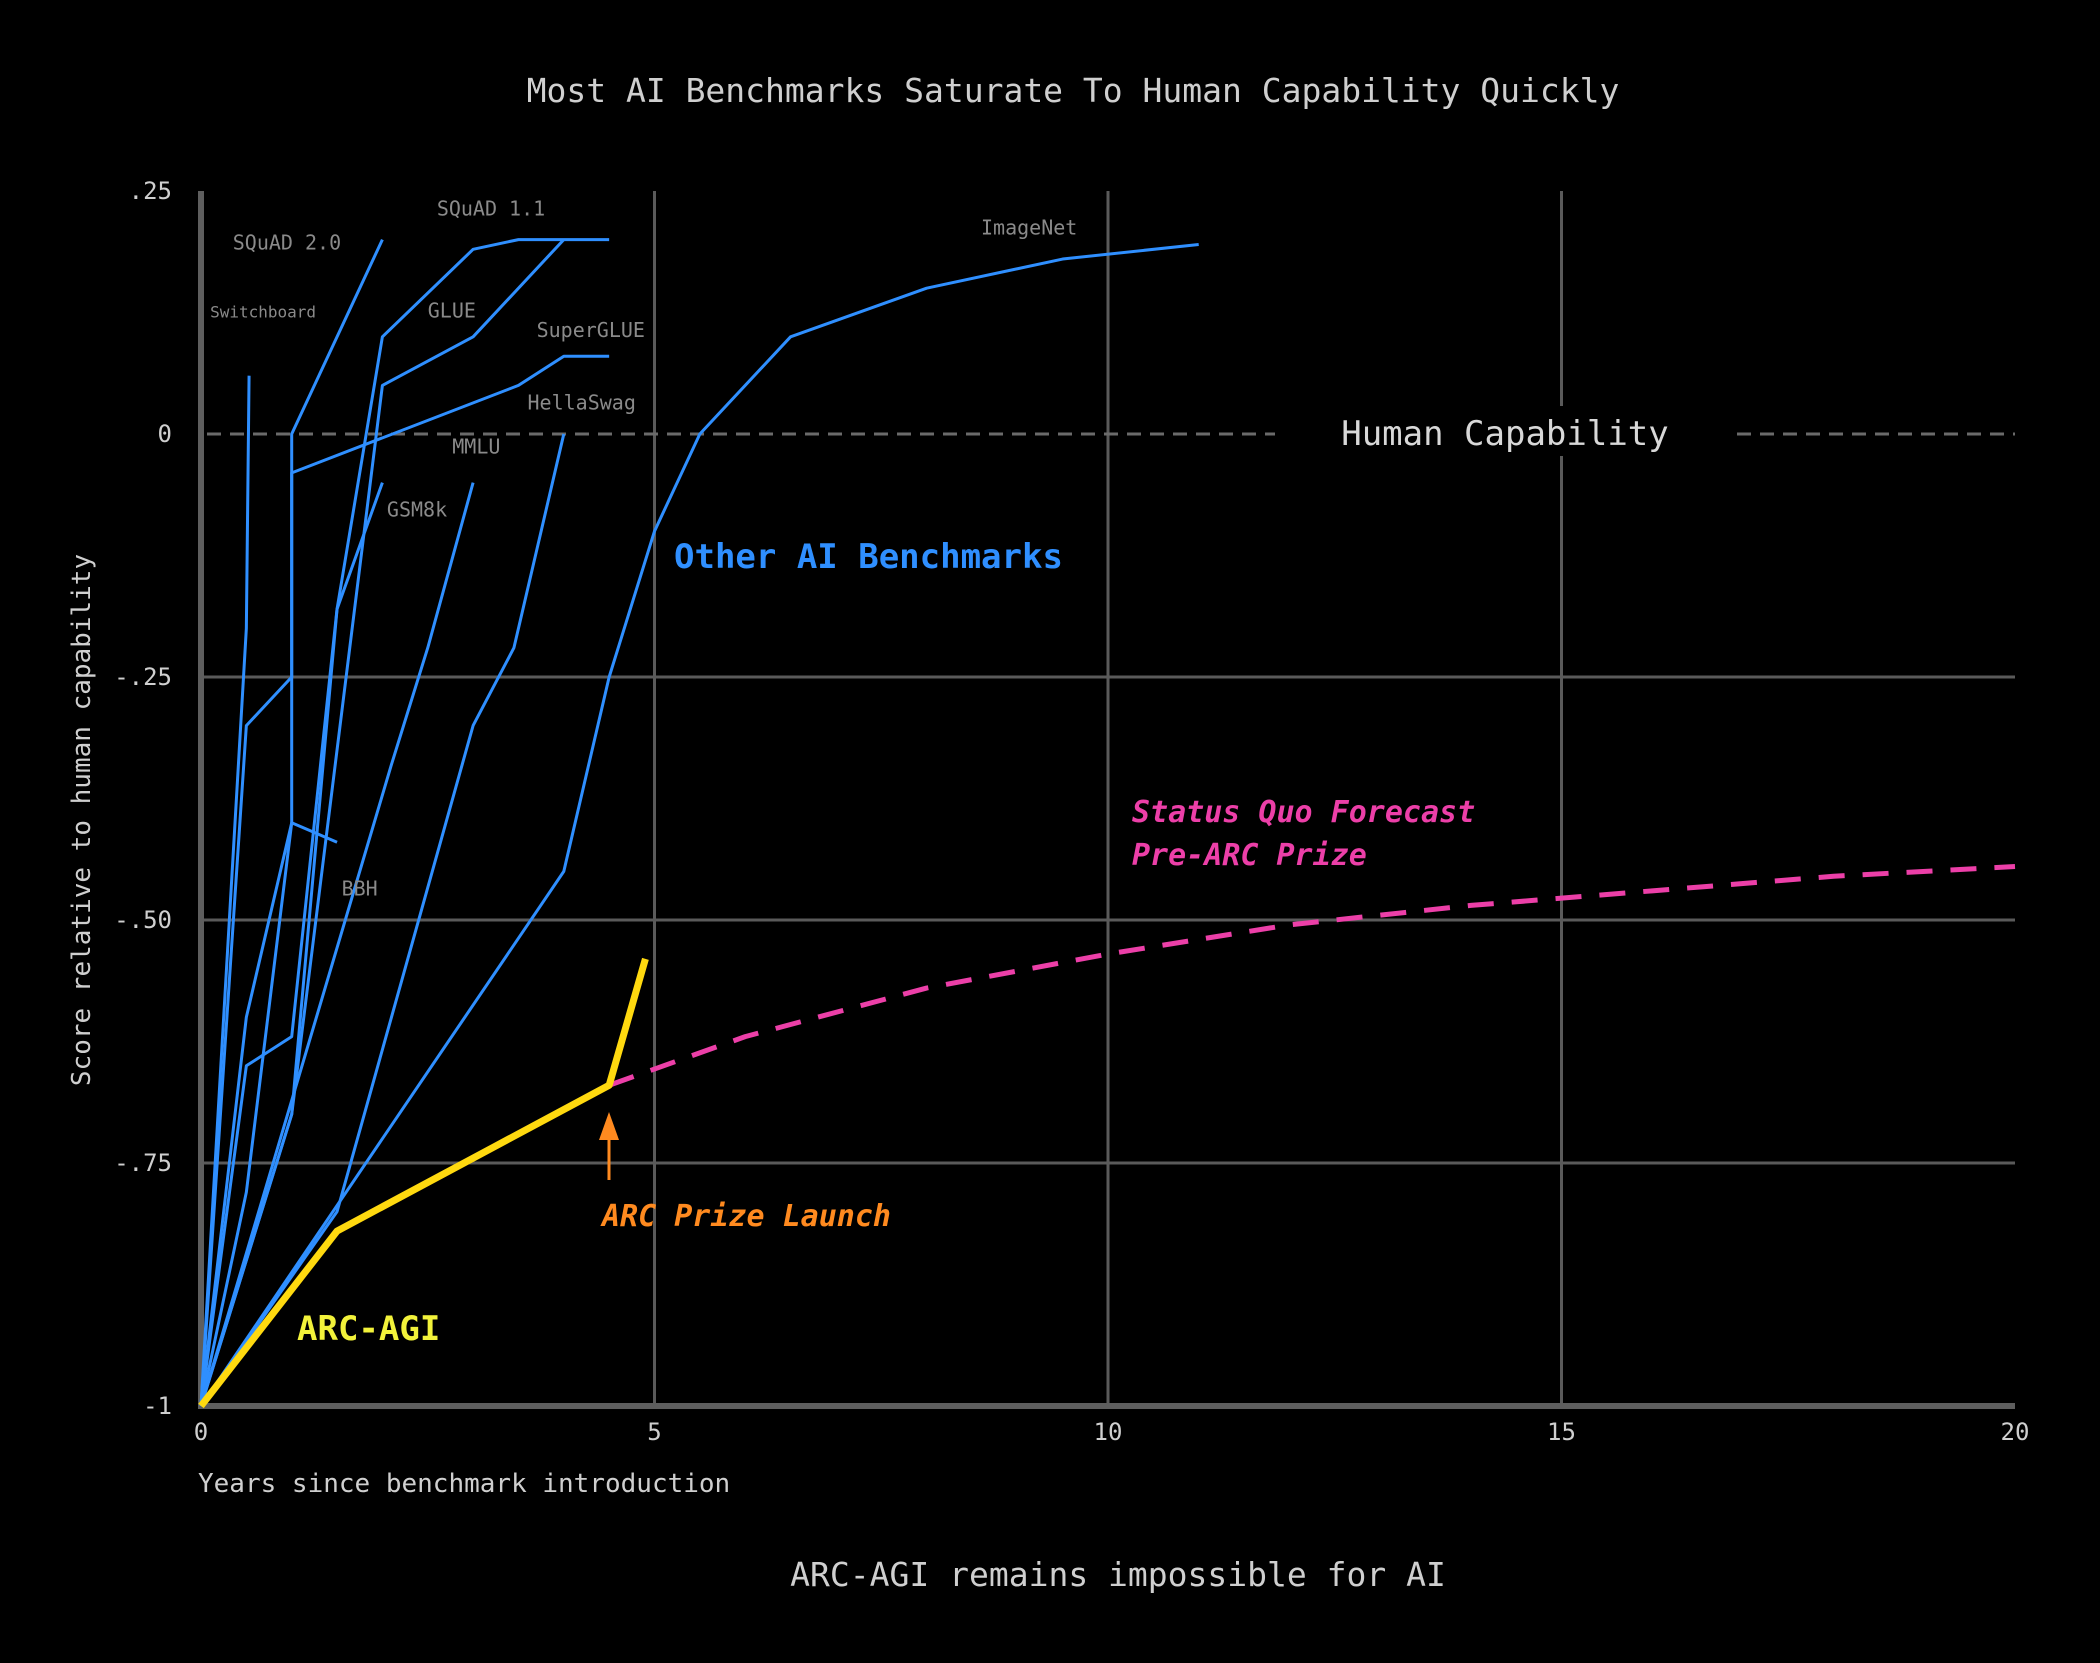 The width and height of the screenshot is (2100, 1663). What do you see at coordinates (150, 191) in the screenshot?
I see `y-tick-label: .25` at bounding box center [150, 191].